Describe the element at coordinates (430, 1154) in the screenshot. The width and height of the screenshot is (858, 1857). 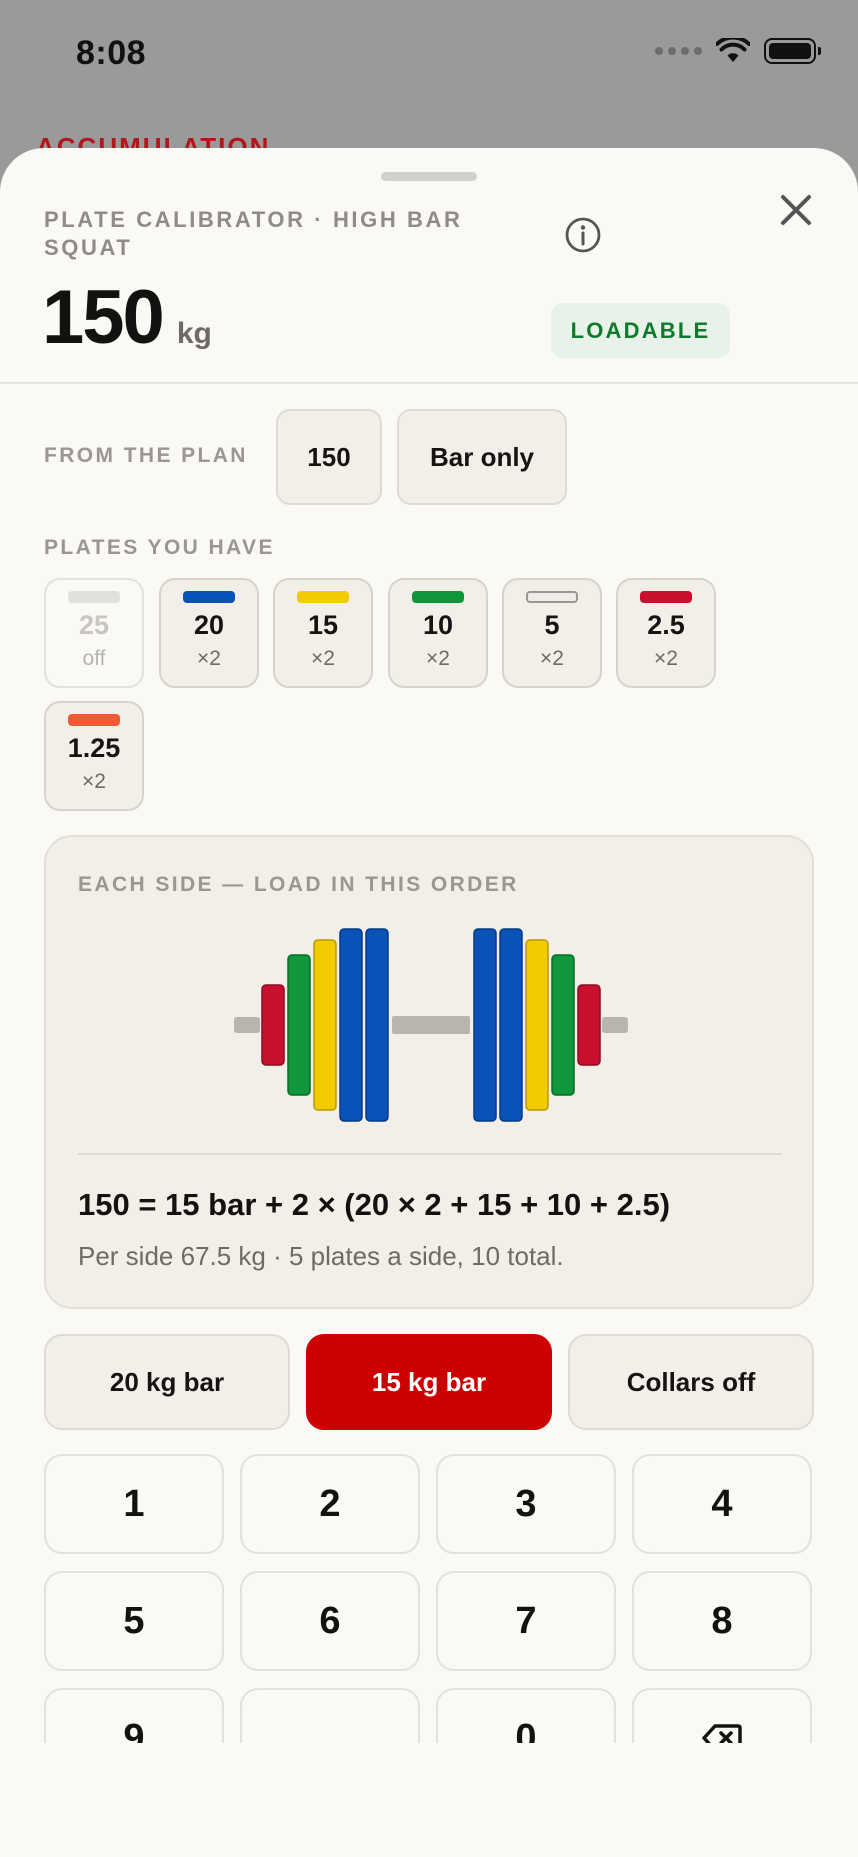
I see `card-divider` at that location.